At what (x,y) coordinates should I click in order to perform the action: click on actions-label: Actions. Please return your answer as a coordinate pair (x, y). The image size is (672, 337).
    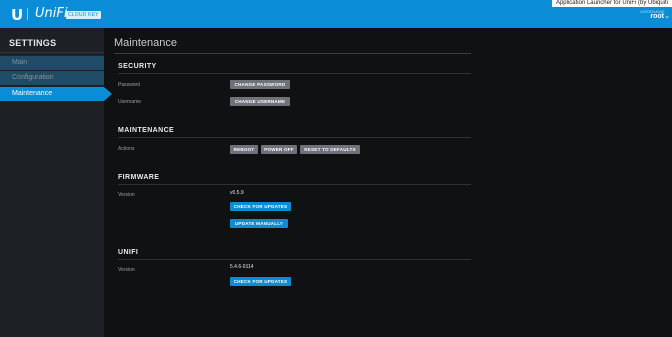
    Looking at the image, I should click on (126, 149).